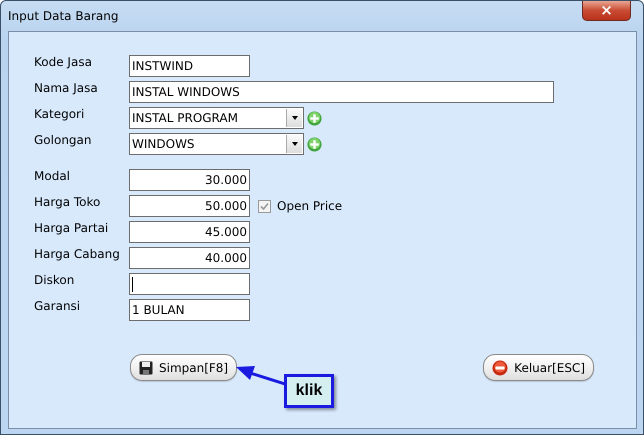  What do you see at coordinates (341, 92) in the screenshot?
I see `input-field: INSTAL WINDOWS` at bounding box center [341, 92].